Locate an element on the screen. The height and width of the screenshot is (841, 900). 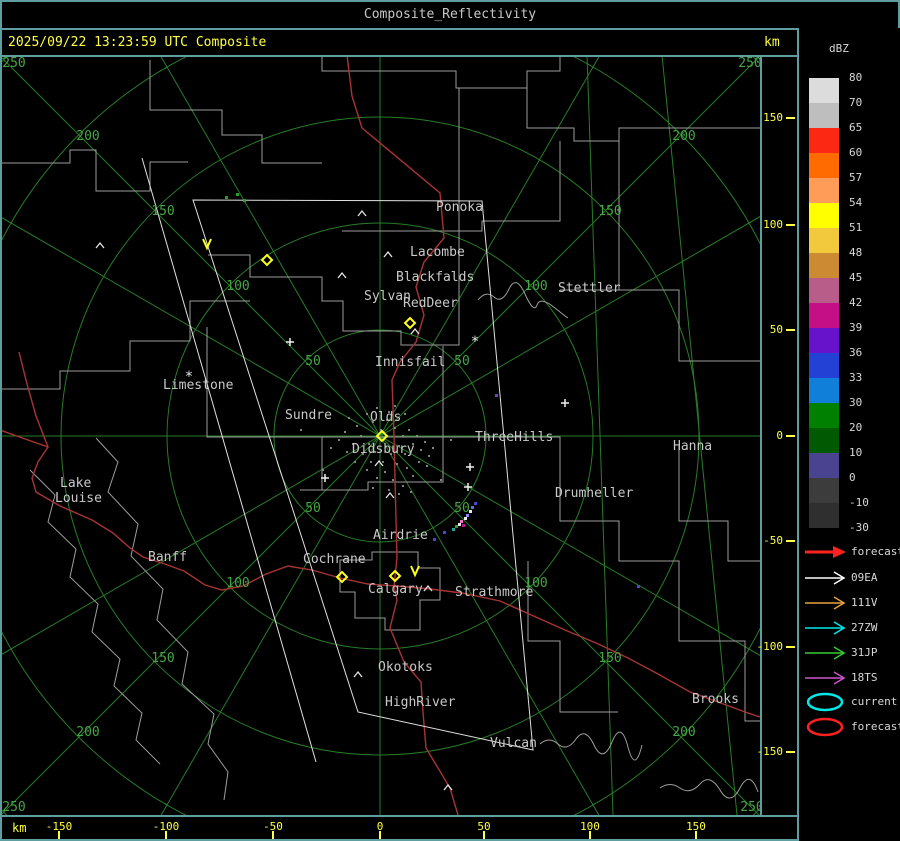
city-label-brooks: Brooks is located at coordinates (715, 699).